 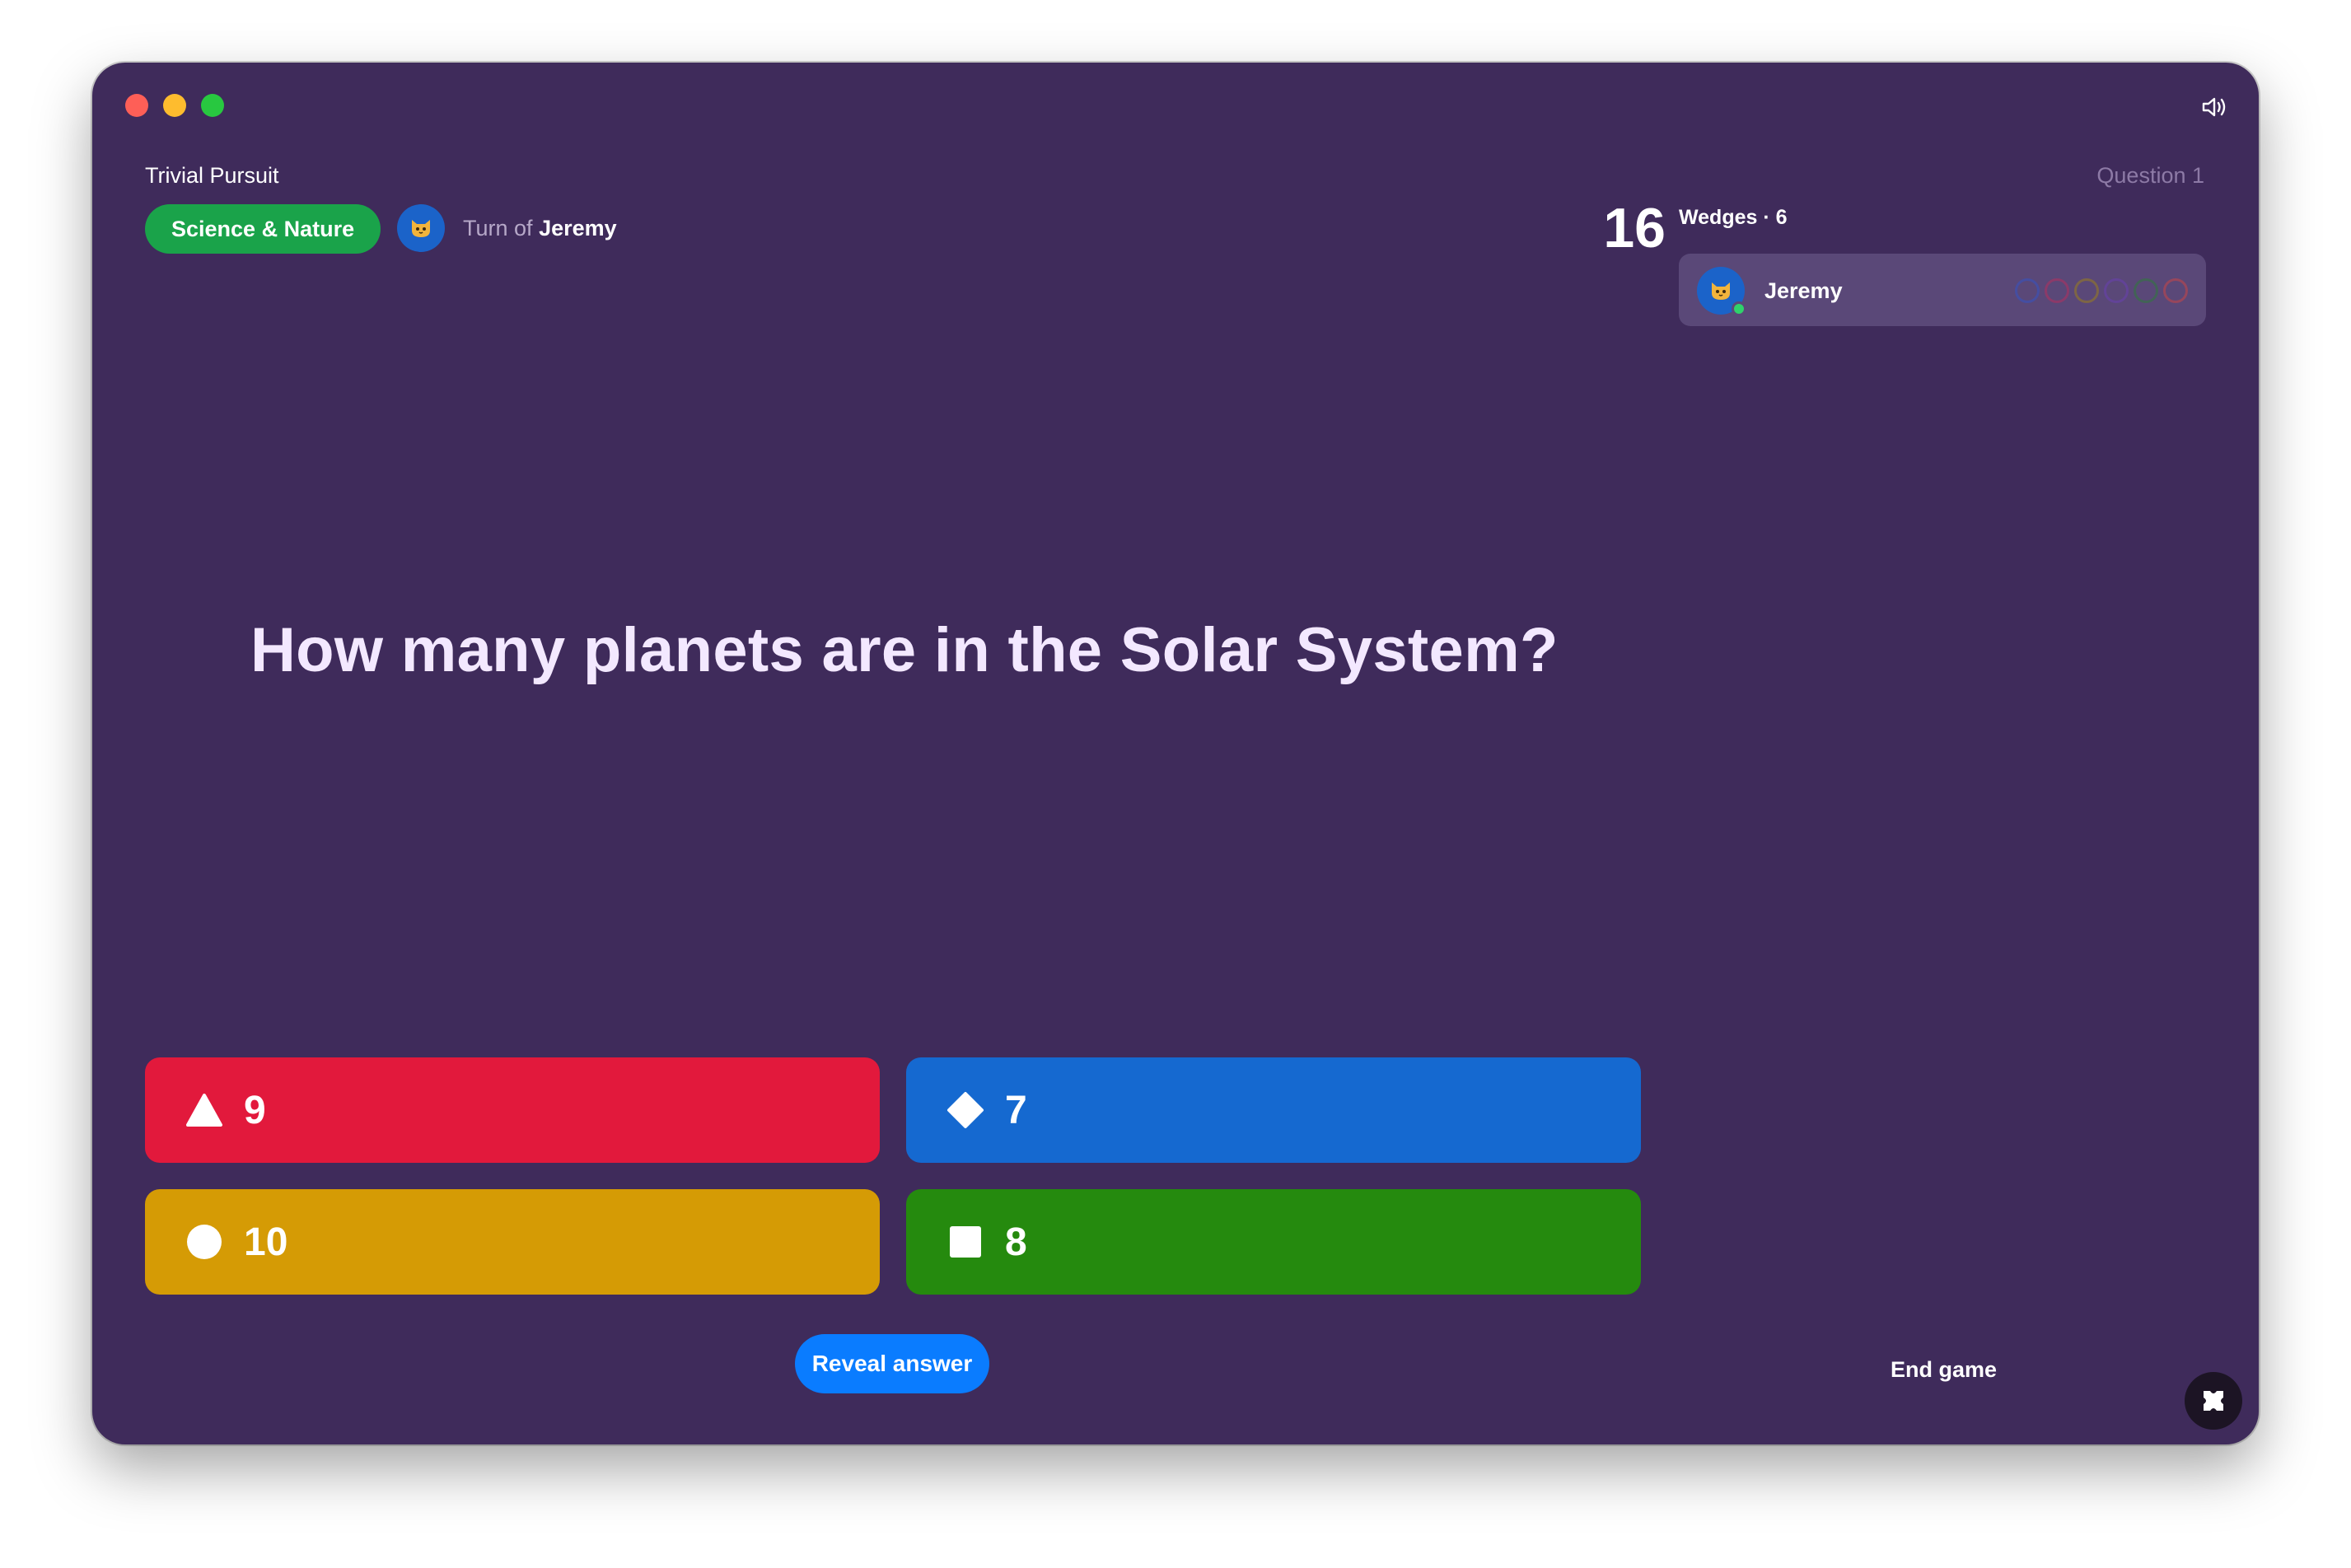 What do you see at coordinates (578, 228) in the screenshot?
I see `turn-player-name: Jeremy` at bounding box center [578, 228].